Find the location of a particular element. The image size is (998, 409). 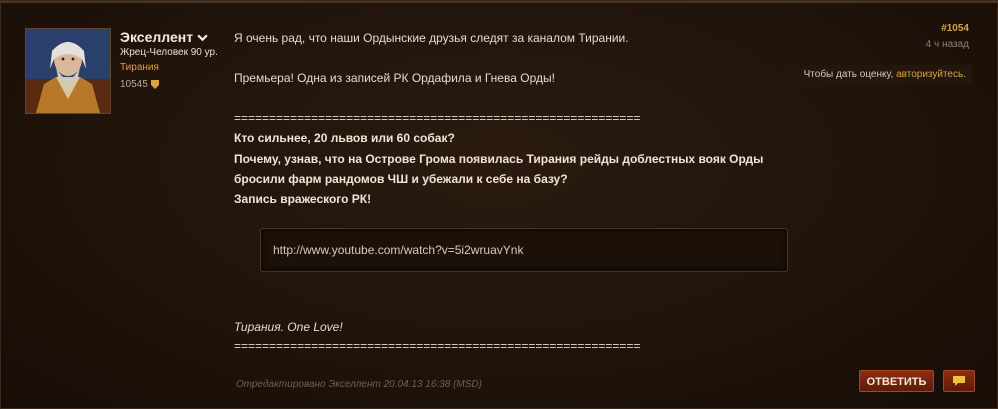

author-name-row: Экселлент is located at coordinates (164, 37).